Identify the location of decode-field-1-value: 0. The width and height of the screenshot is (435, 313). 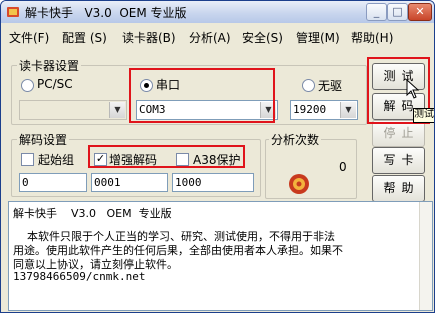
(25, 182).